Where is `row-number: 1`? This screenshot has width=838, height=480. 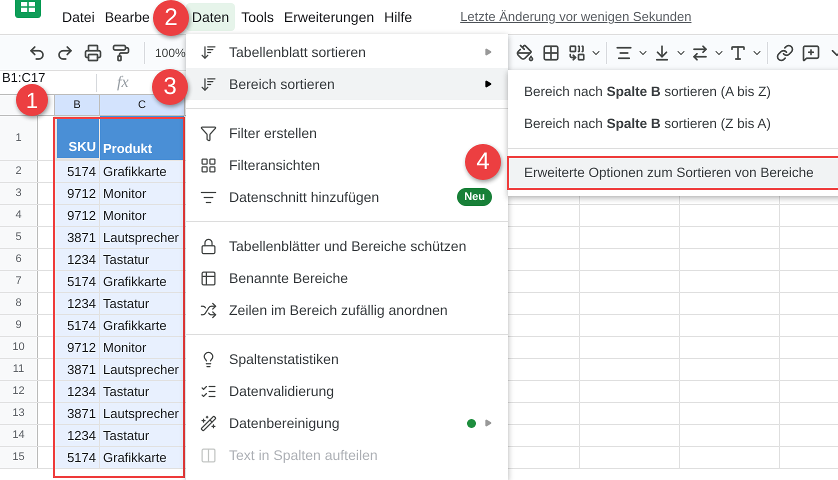 row-number: 1 is located at coordinates (19, 138).